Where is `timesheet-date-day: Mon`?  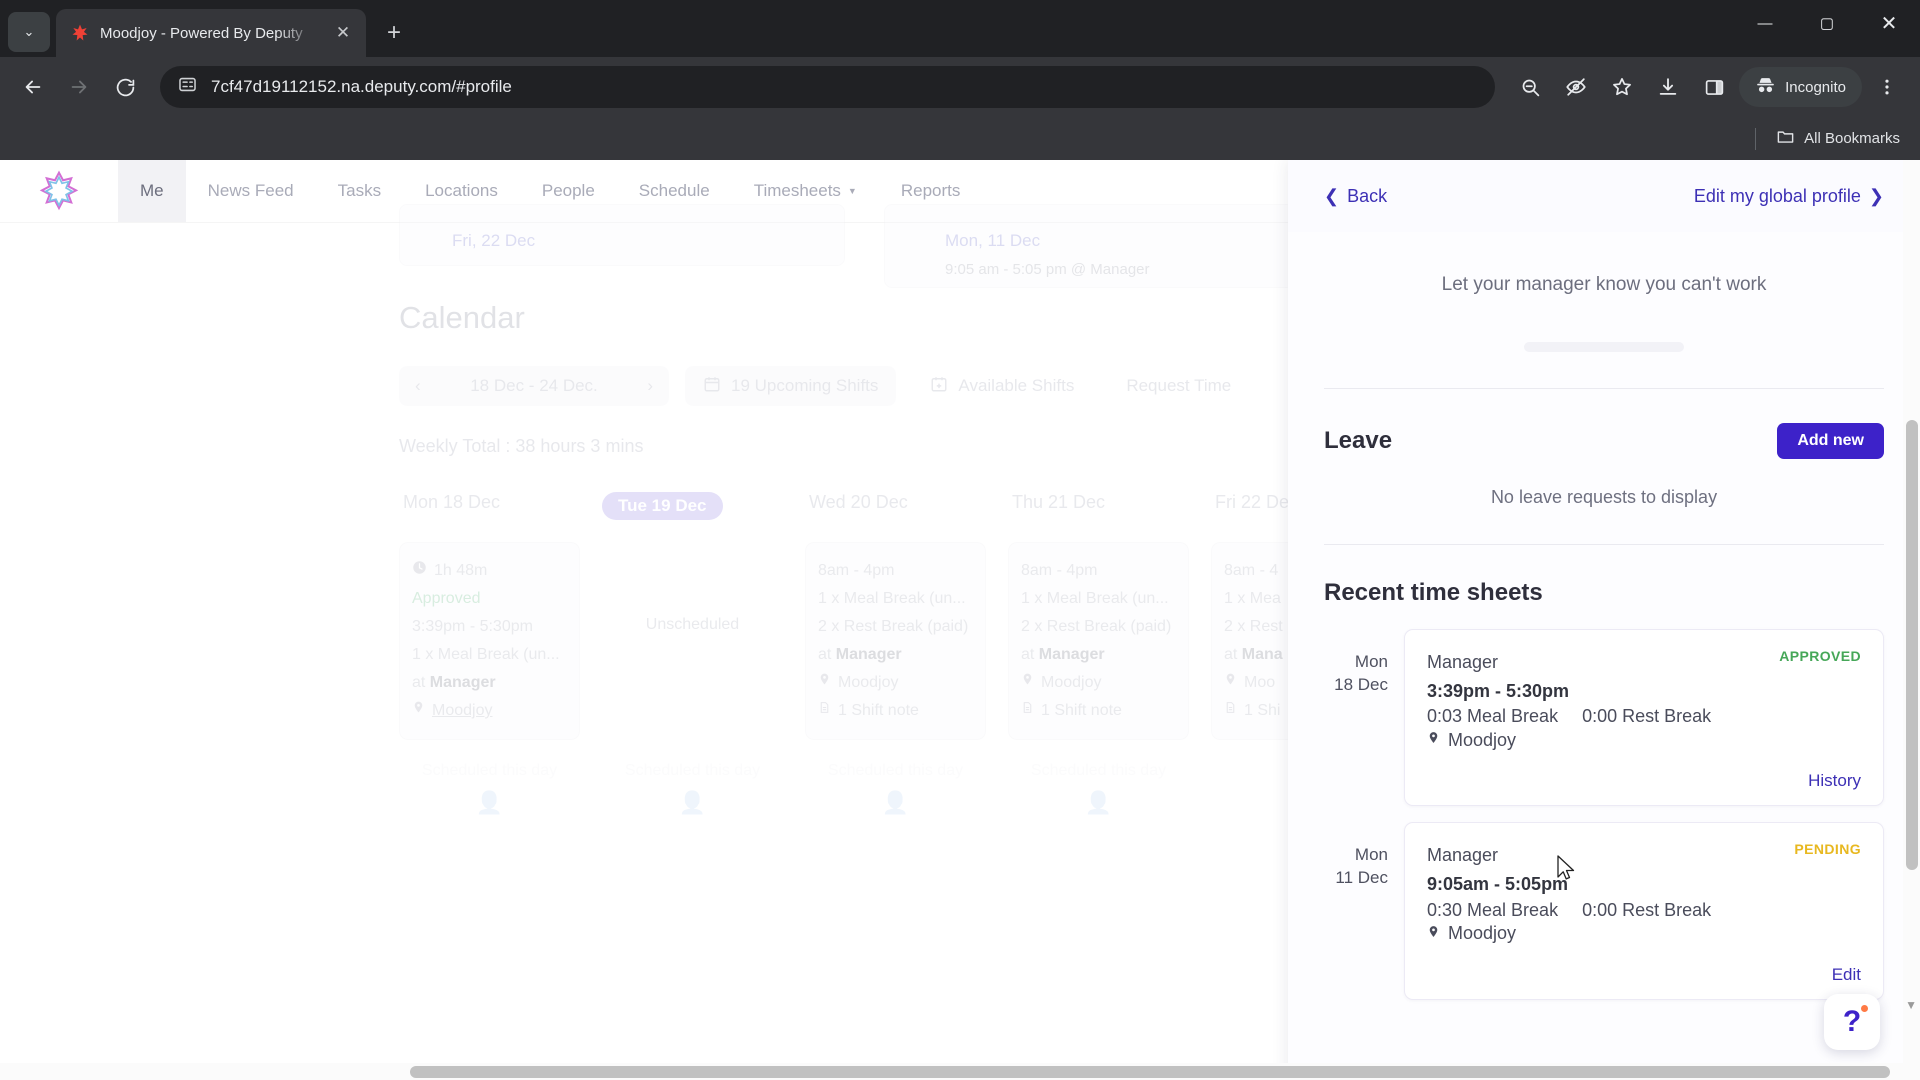 timesheet-date-day: Mon is located at coordinates (1371, 855).